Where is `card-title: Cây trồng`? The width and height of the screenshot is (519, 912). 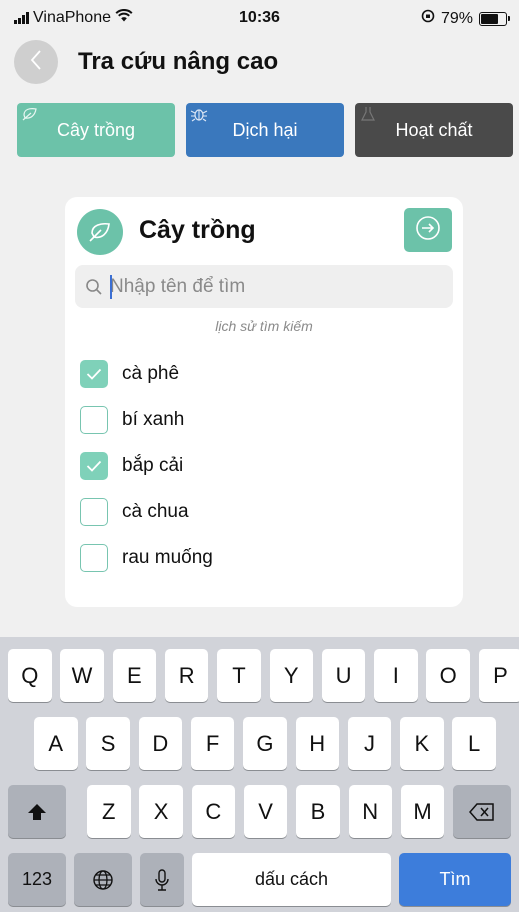
card-title: Cây trồng is located at coordinates (197, 230).